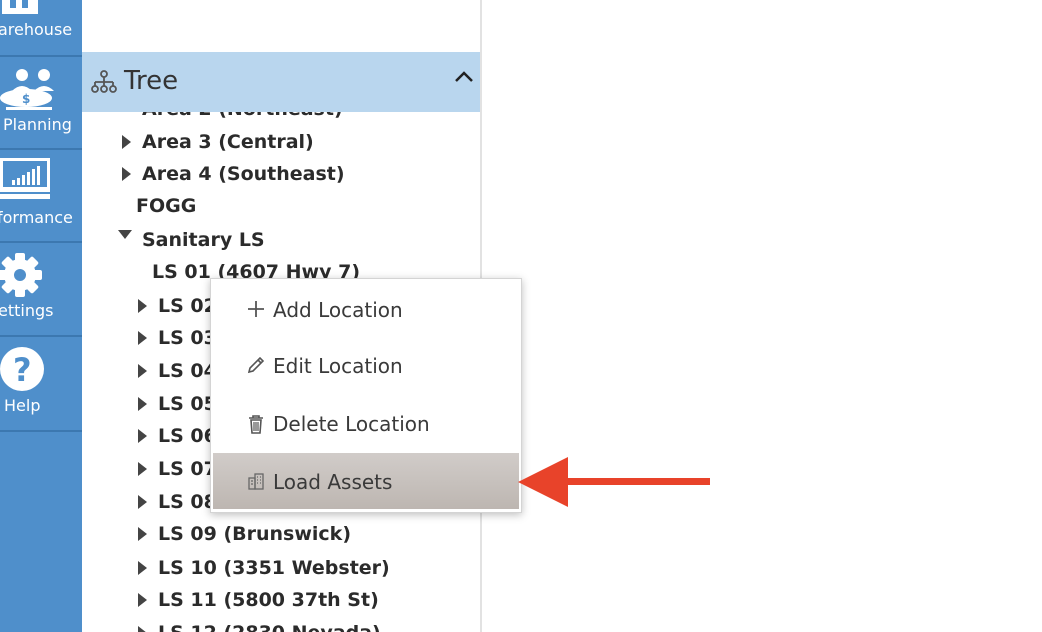 The width and height of the screenshot is (1042, 632). What do you see at coordinates (20, 7) in the screenshot?
I see `warehouse-icon` at bounding box center [20, 7].